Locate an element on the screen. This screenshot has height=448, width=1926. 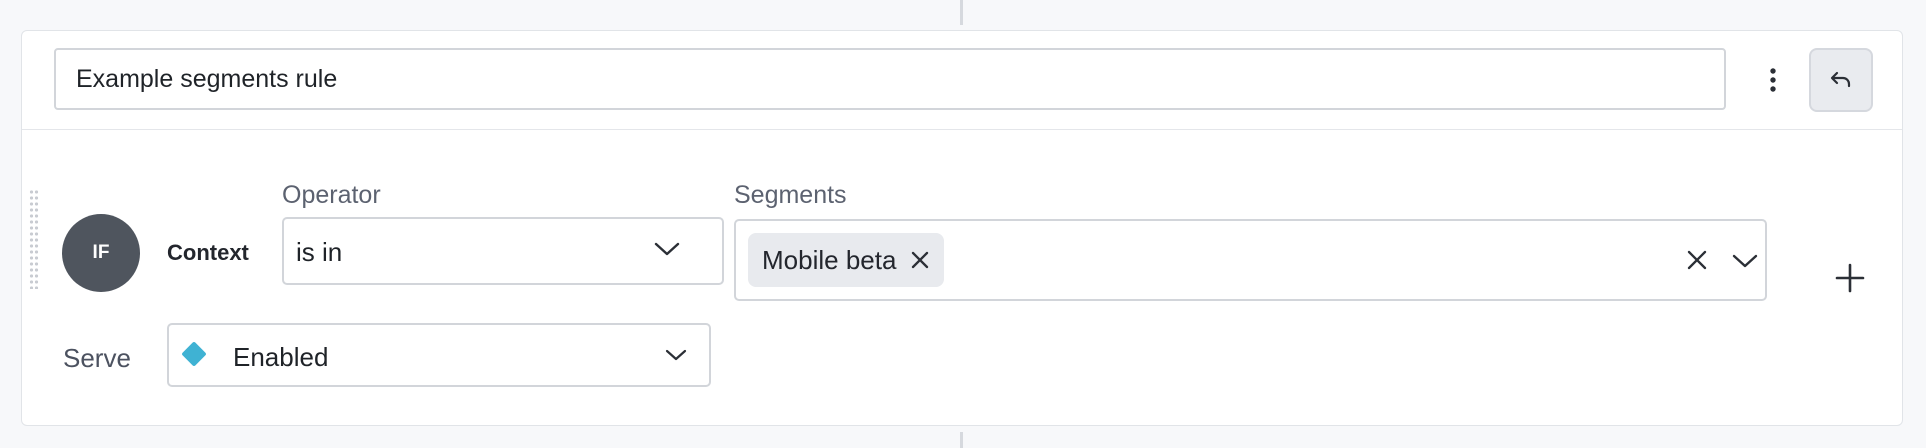
segments-label: Segments is located at coordinates (790, 195).